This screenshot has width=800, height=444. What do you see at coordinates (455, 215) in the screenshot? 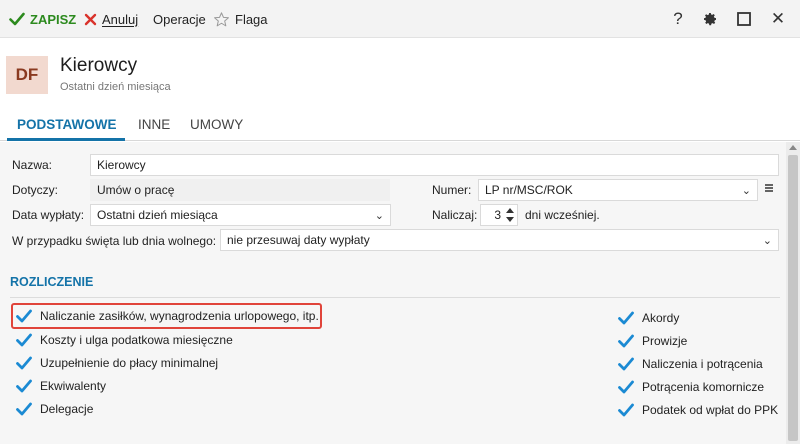
I see `accrue-label: Naliczaj:` at bounding box center [455, 215].